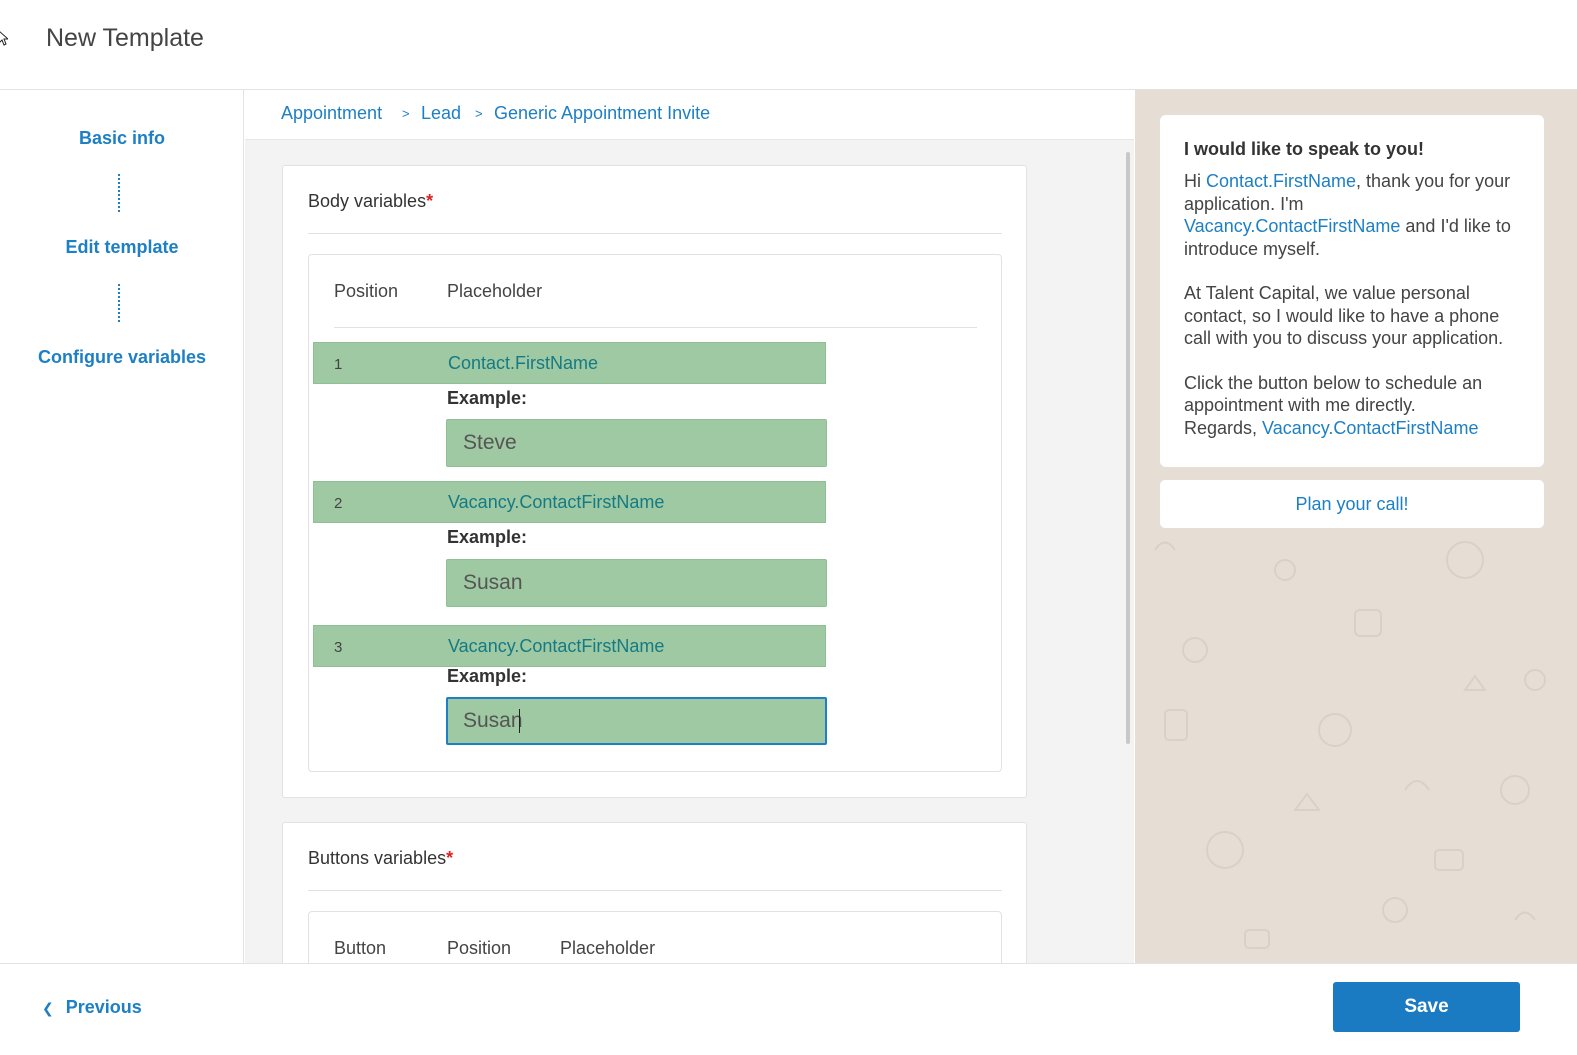 Image resolution: width=1577 pixels, height=1055 pixels. I want to click on previous-button: ❮ Previous, so click(92, 1007).